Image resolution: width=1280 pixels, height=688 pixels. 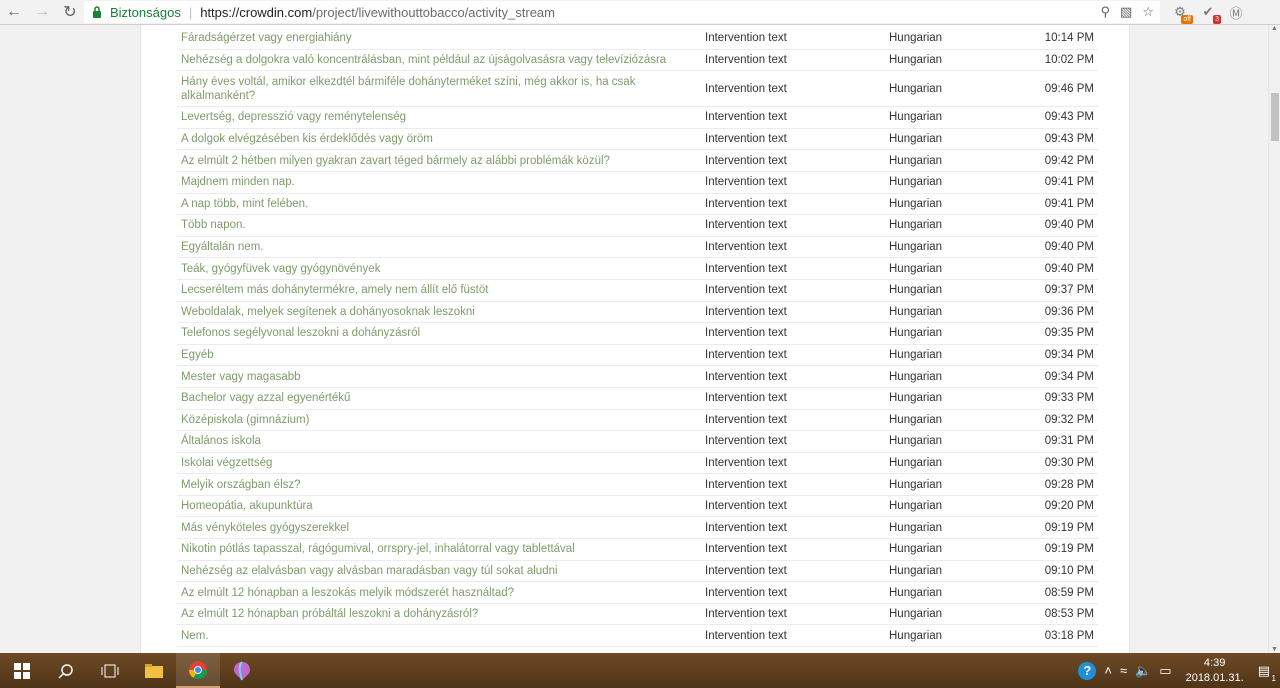 I want to click on lock-icon, so click(x=99, y=12).